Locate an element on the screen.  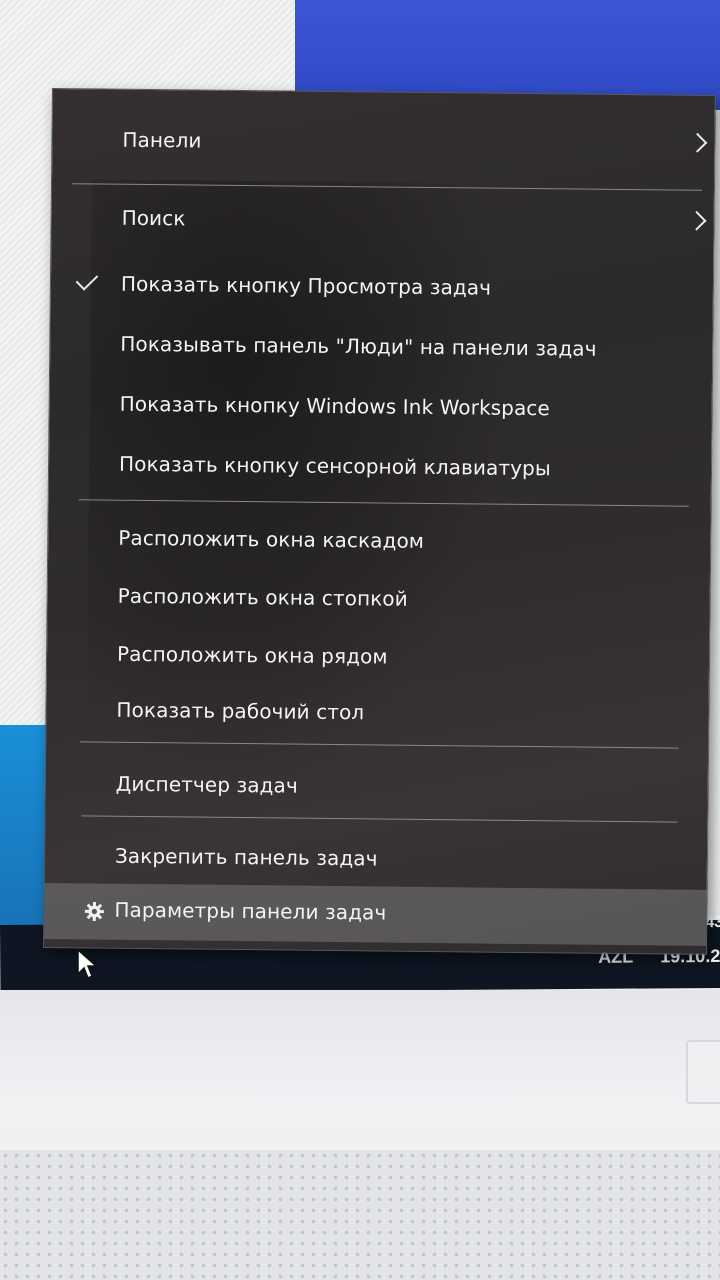
menu-item-lock-taskbar: Закрепить панель задач is located at coordinates (376, 858).